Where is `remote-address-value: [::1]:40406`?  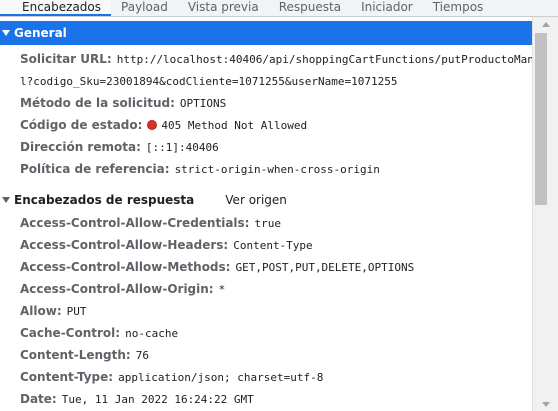
remote-address-value: [::1]:40406 is located at coordinates (182, 147).